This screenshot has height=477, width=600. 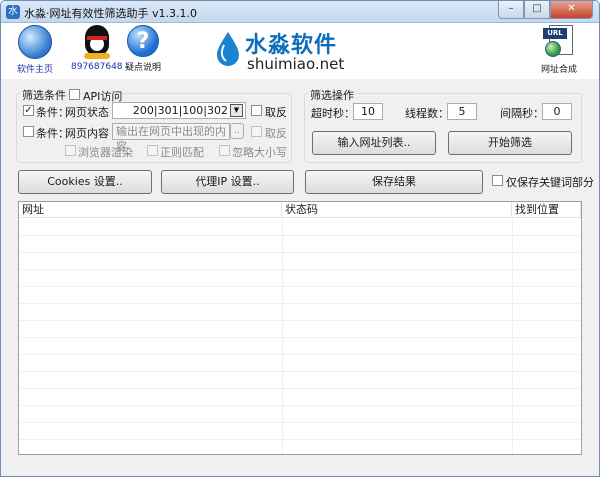 I want to click on ignore-case-label: 忽略大小写, so click(x=259, y=152).